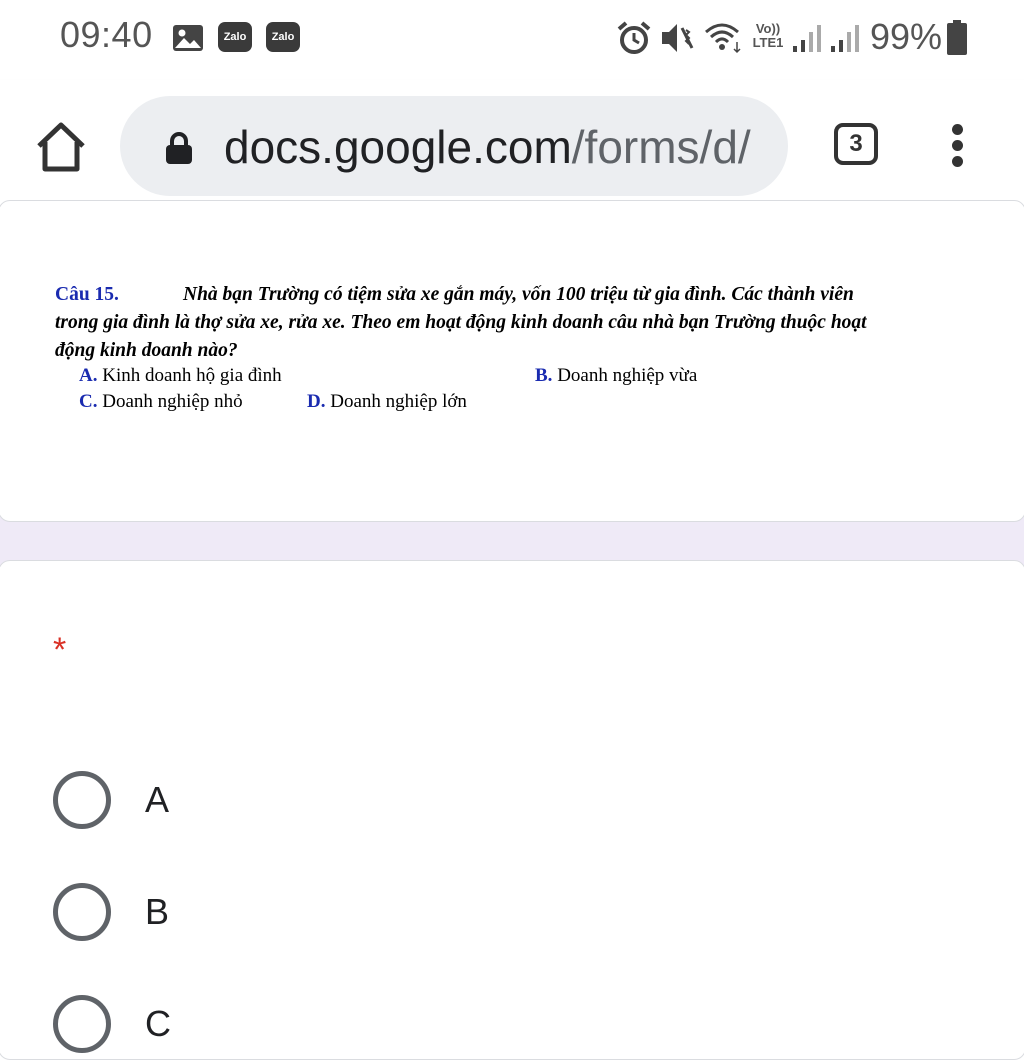 This screenshot has height=1060, width=1024. Describe the element at coordinates (957, 146) in the screenshot. I see `more-options-icon` at that location.